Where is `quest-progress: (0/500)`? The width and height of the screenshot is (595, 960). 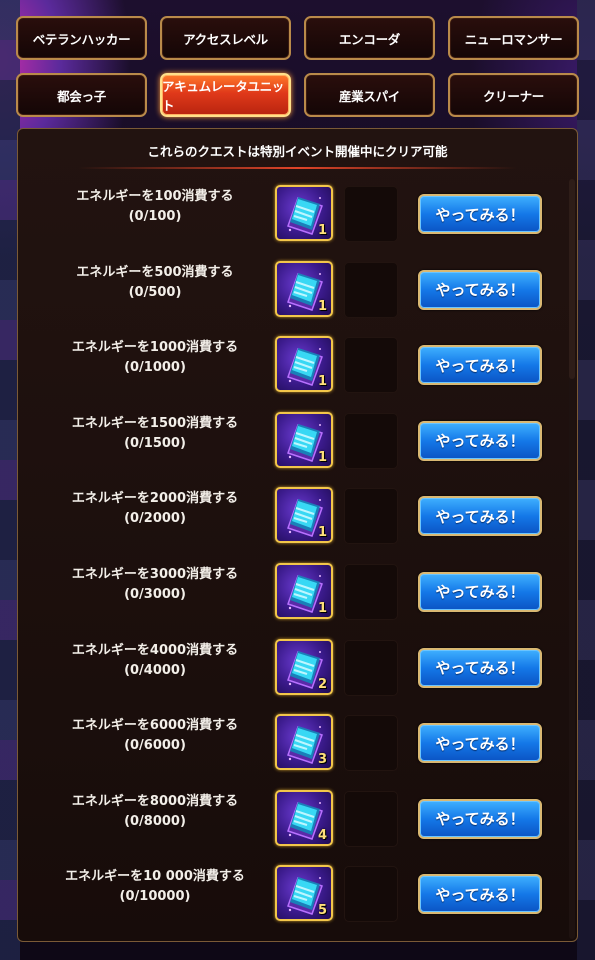
quest-progress: (0/500) is located at coordinates (155, 292).